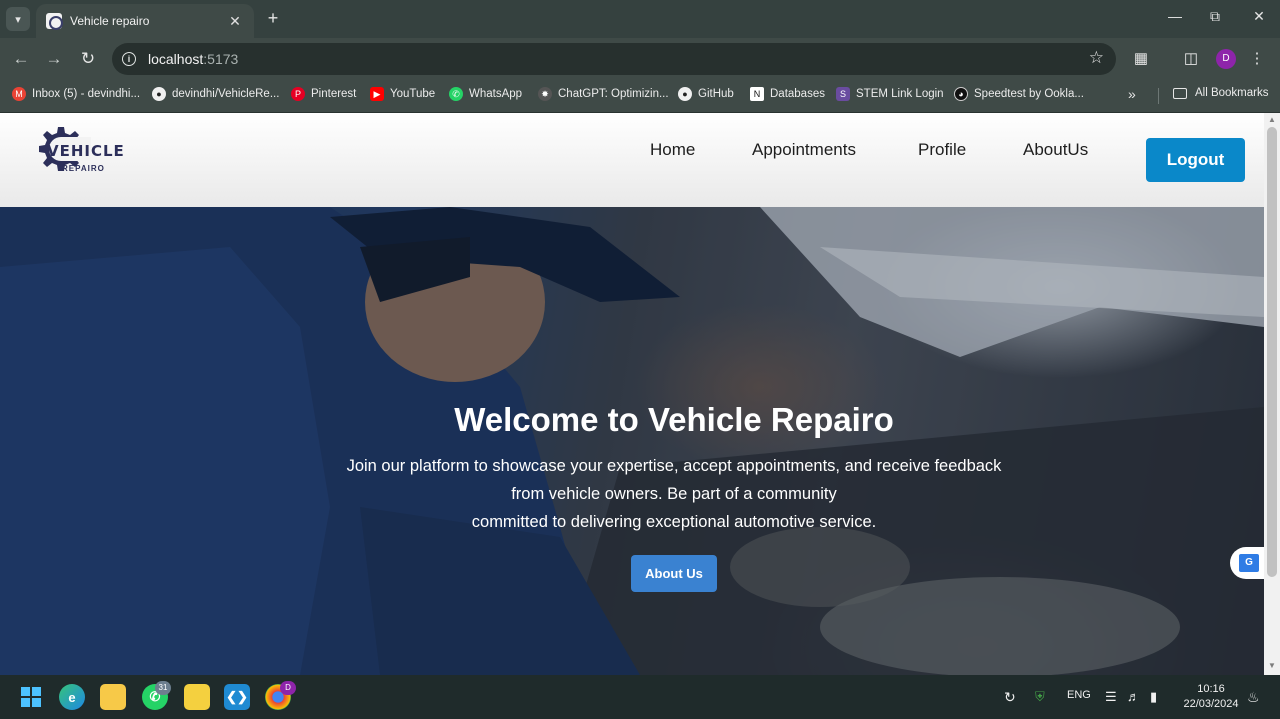 This screenshot has width=1280, height=719. Describe the element at coordinates (88, 59) in the screenshot. I see `reload-icon: ↻` at that location.